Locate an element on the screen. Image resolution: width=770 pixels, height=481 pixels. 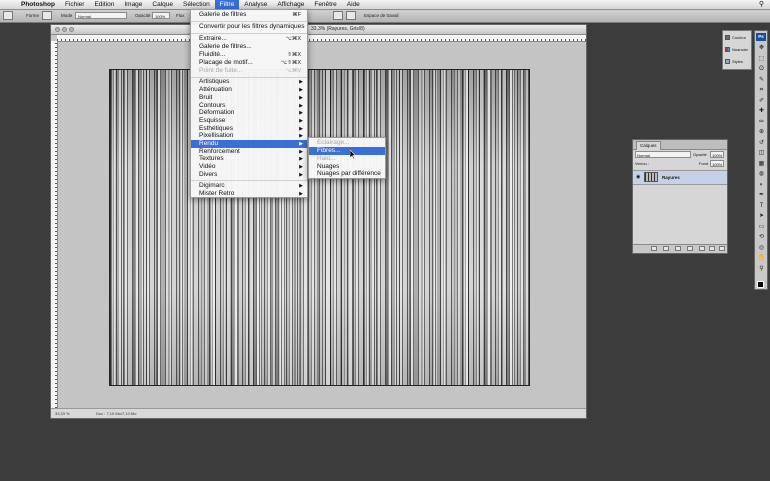
move-icon: ✥ is located at coordinates (761, 48).